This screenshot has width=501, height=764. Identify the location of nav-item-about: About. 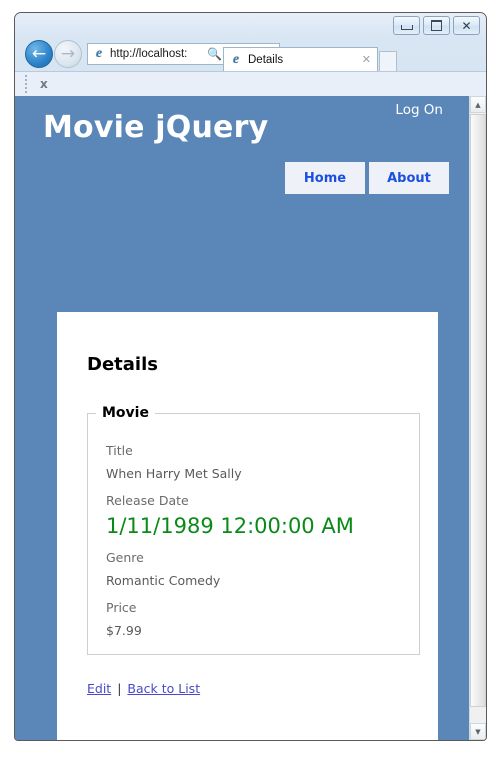
(409, 178).